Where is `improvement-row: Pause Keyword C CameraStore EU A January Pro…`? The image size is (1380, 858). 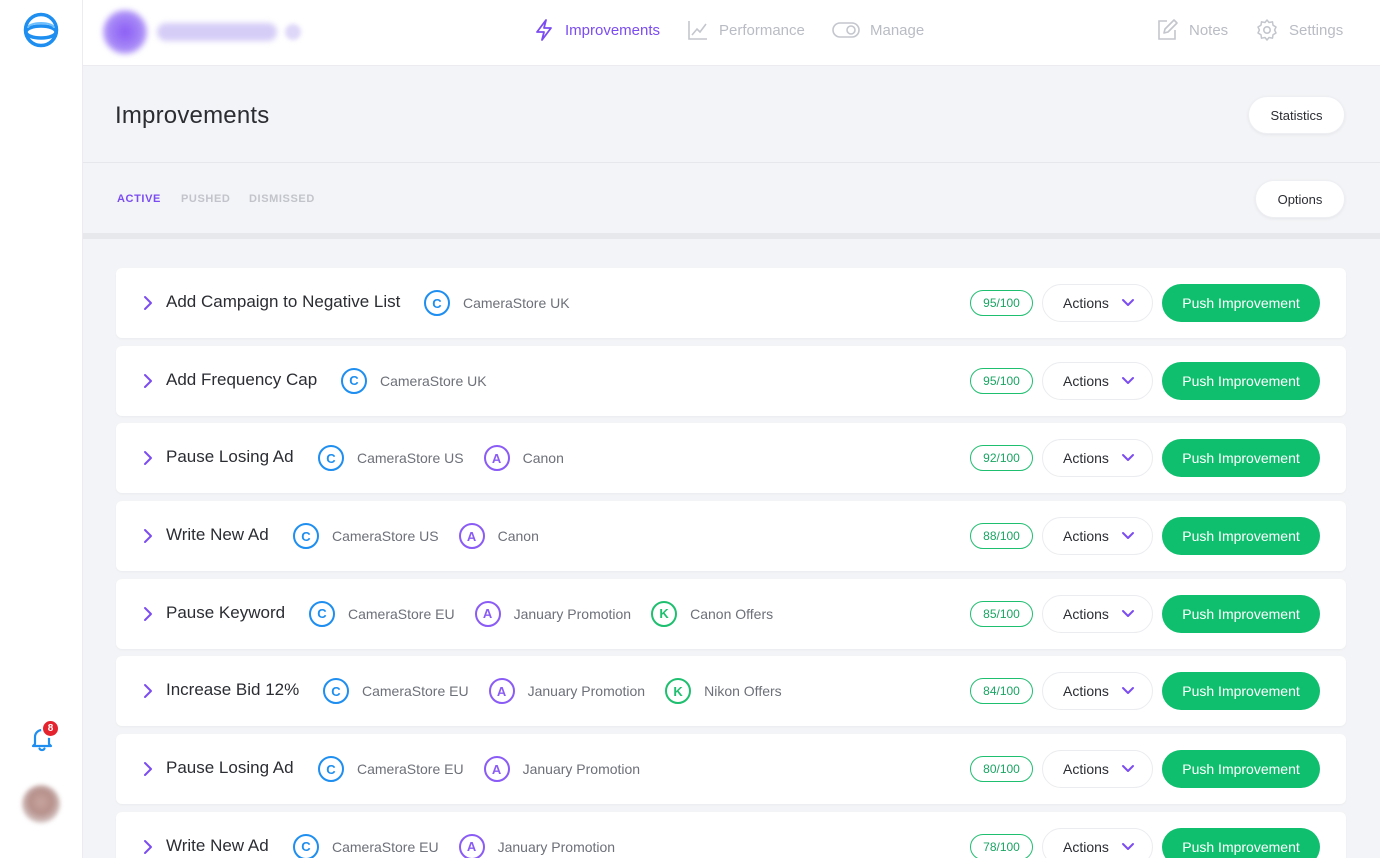
improvement-row: Pause Keyword C CameraStore EU A January Pro… is located at coordinates (731, 613).